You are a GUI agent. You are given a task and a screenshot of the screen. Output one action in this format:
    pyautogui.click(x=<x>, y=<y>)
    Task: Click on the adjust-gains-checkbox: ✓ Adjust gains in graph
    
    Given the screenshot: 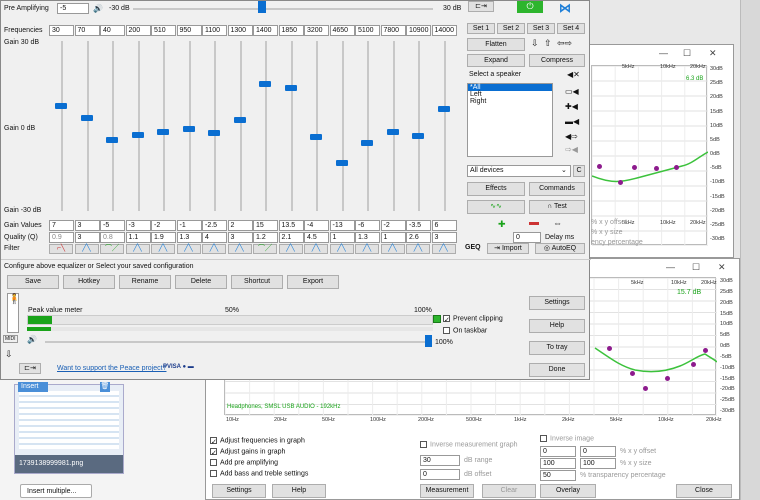 What is the action you would take?
    pyautogui.click(x=247, y=452)
    